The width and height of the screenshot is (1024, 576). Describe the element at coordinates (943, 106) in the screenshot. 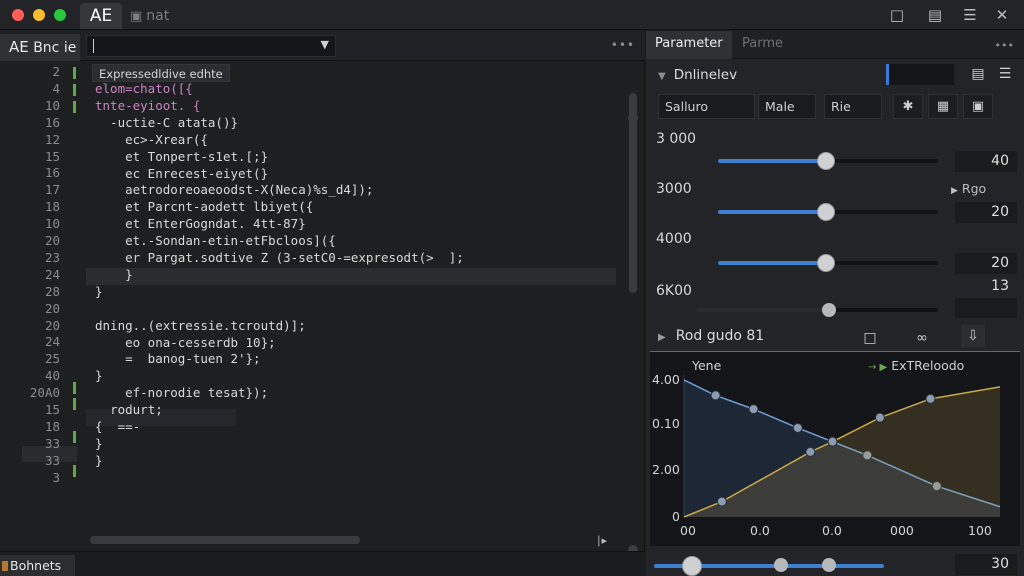

I see `grid-icon: ▦` at that location.